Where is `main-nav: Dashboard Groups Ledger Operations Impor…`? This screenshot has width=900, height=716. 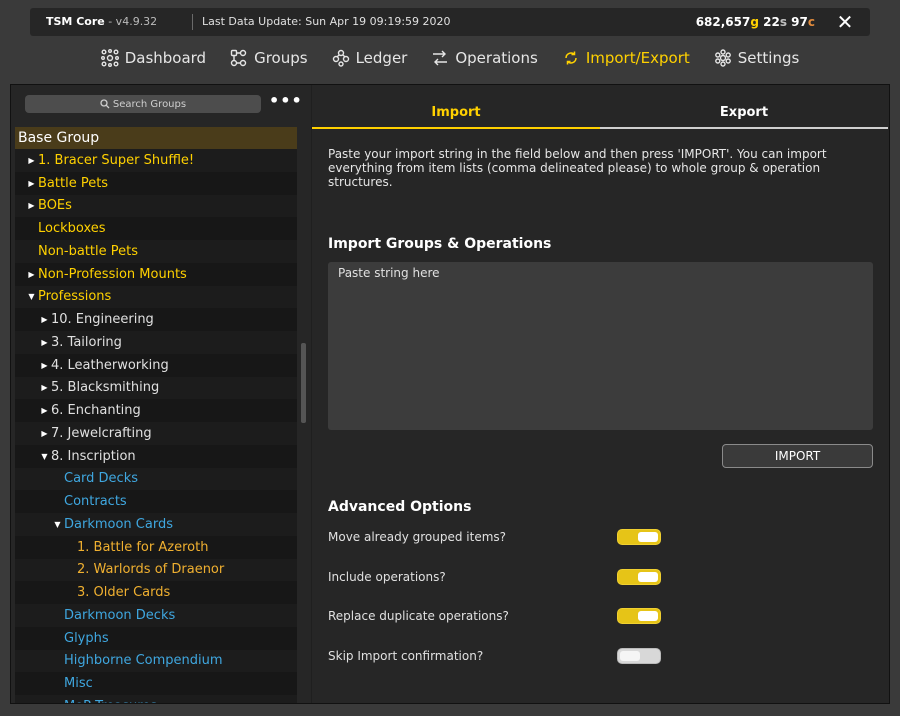
main-nav: Dashboard Groups Ledger Operations Impor… is located at coordinates (450, 58).